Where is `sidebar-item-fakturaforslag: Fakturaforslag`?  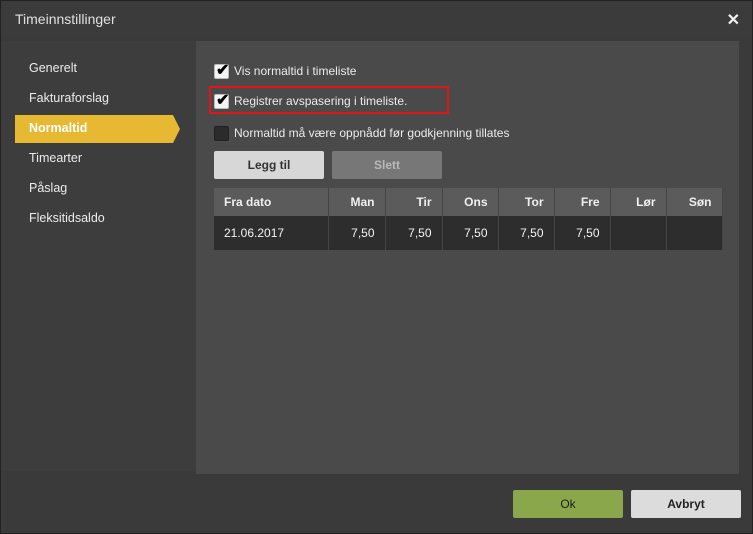 sidebar-item-fakturaforslag: Fakturaforslag is located at coordinates (69, 101).